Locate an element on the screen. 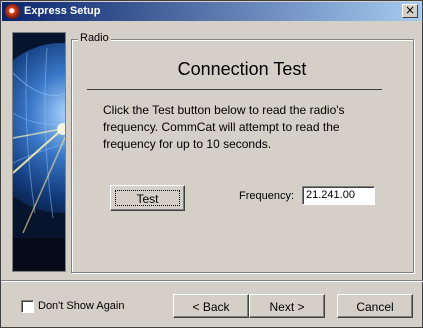 The image size is (423, 328). back-button-label: < Back is located at coordinates (211, 307).